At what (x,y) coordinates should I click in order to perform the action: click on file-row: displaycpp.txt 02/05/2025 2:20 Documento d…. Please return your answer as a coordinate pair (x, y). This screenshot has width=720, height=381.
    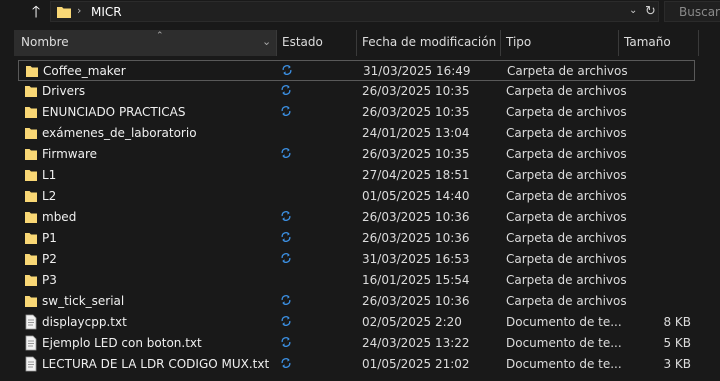
    Looking at the image, I should click on (356, 322).